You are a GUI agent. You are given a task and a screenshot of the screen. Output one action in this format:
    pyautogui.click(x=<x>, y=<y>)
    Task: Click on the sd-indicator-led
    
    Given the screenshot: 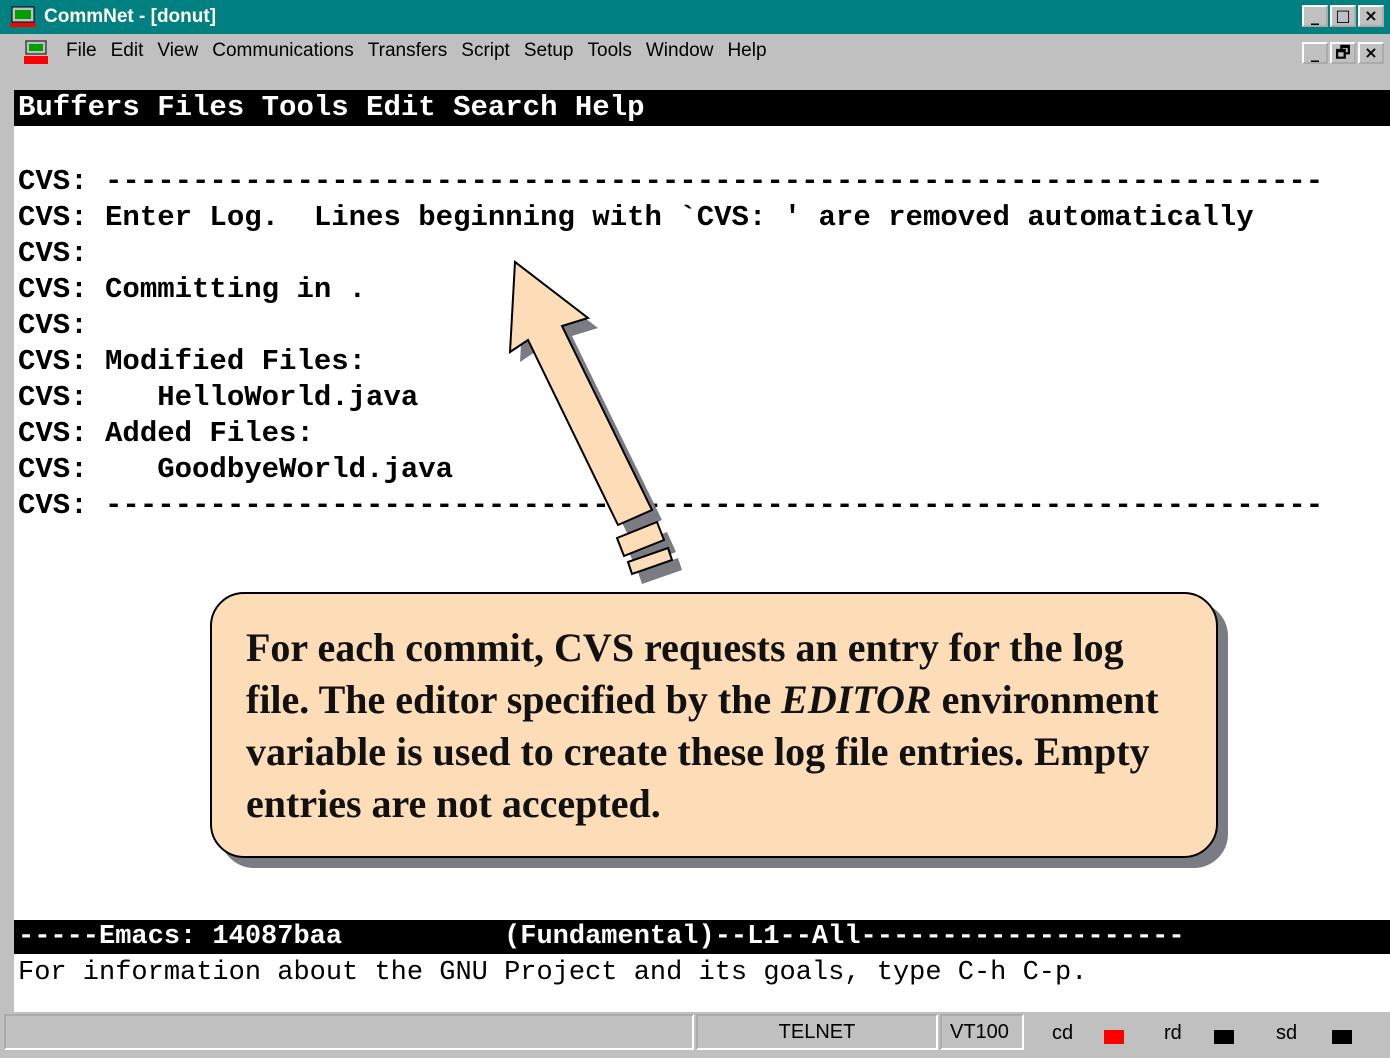 What is the action you would take?
    pyautogui.click(x=1342, y=1037)
    